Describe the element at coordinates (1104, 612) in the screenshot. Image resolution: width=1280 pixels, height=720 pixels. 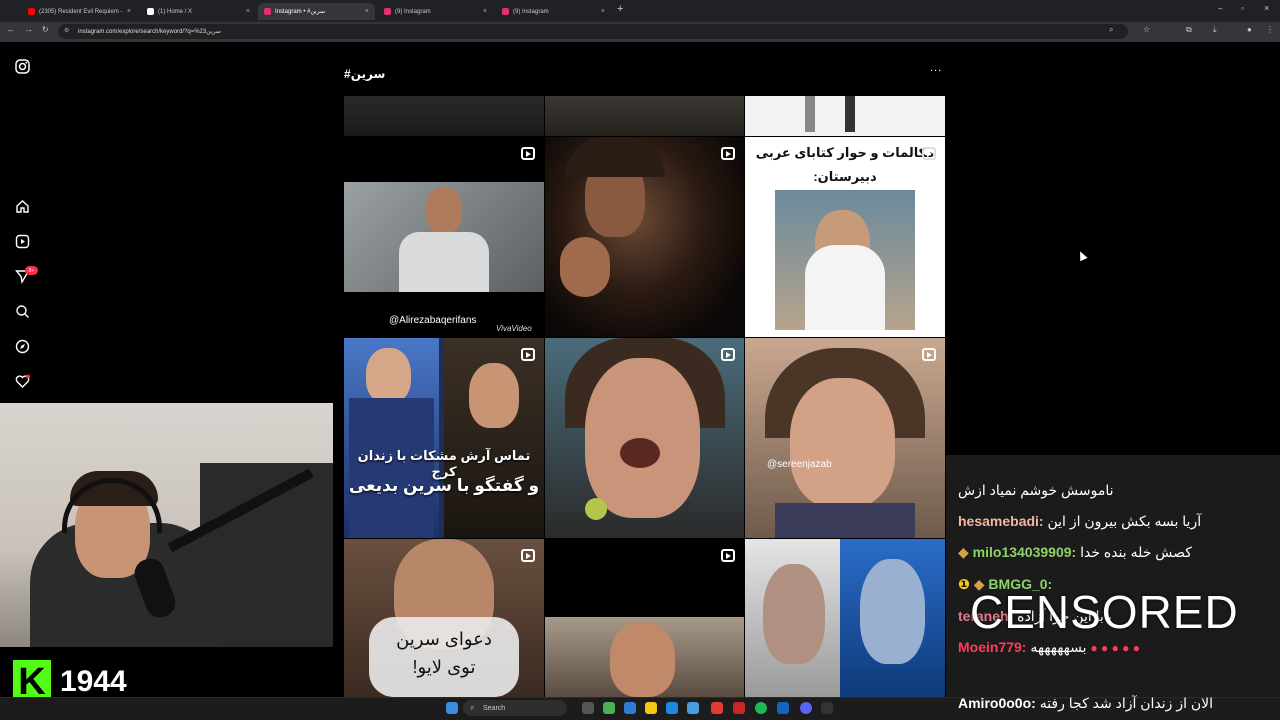
I see `censored-overlay: CENSORED` at that location.